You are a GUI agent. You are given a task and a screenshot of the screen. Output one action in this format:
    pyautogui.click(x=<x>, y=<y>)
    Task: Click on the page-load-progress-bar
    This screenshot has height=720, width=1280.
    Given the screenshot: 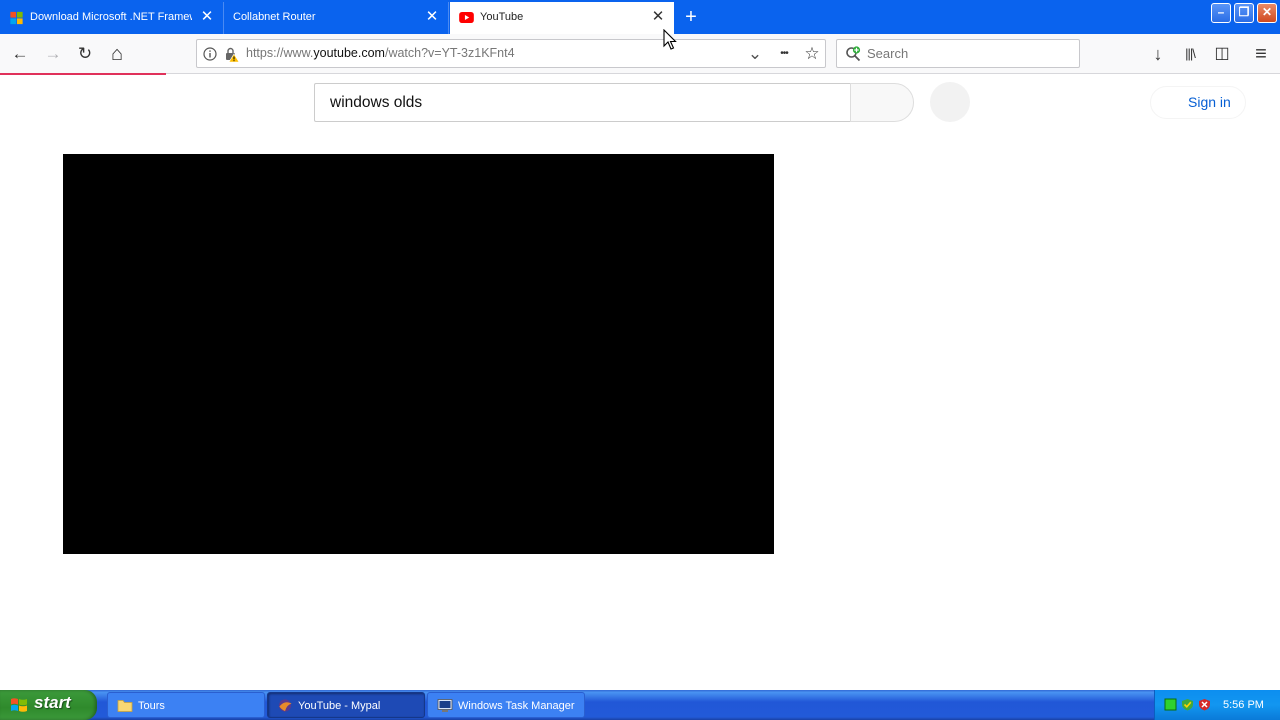 What is the action you would take?
    pyautogui.click(x=83, y=74)
    